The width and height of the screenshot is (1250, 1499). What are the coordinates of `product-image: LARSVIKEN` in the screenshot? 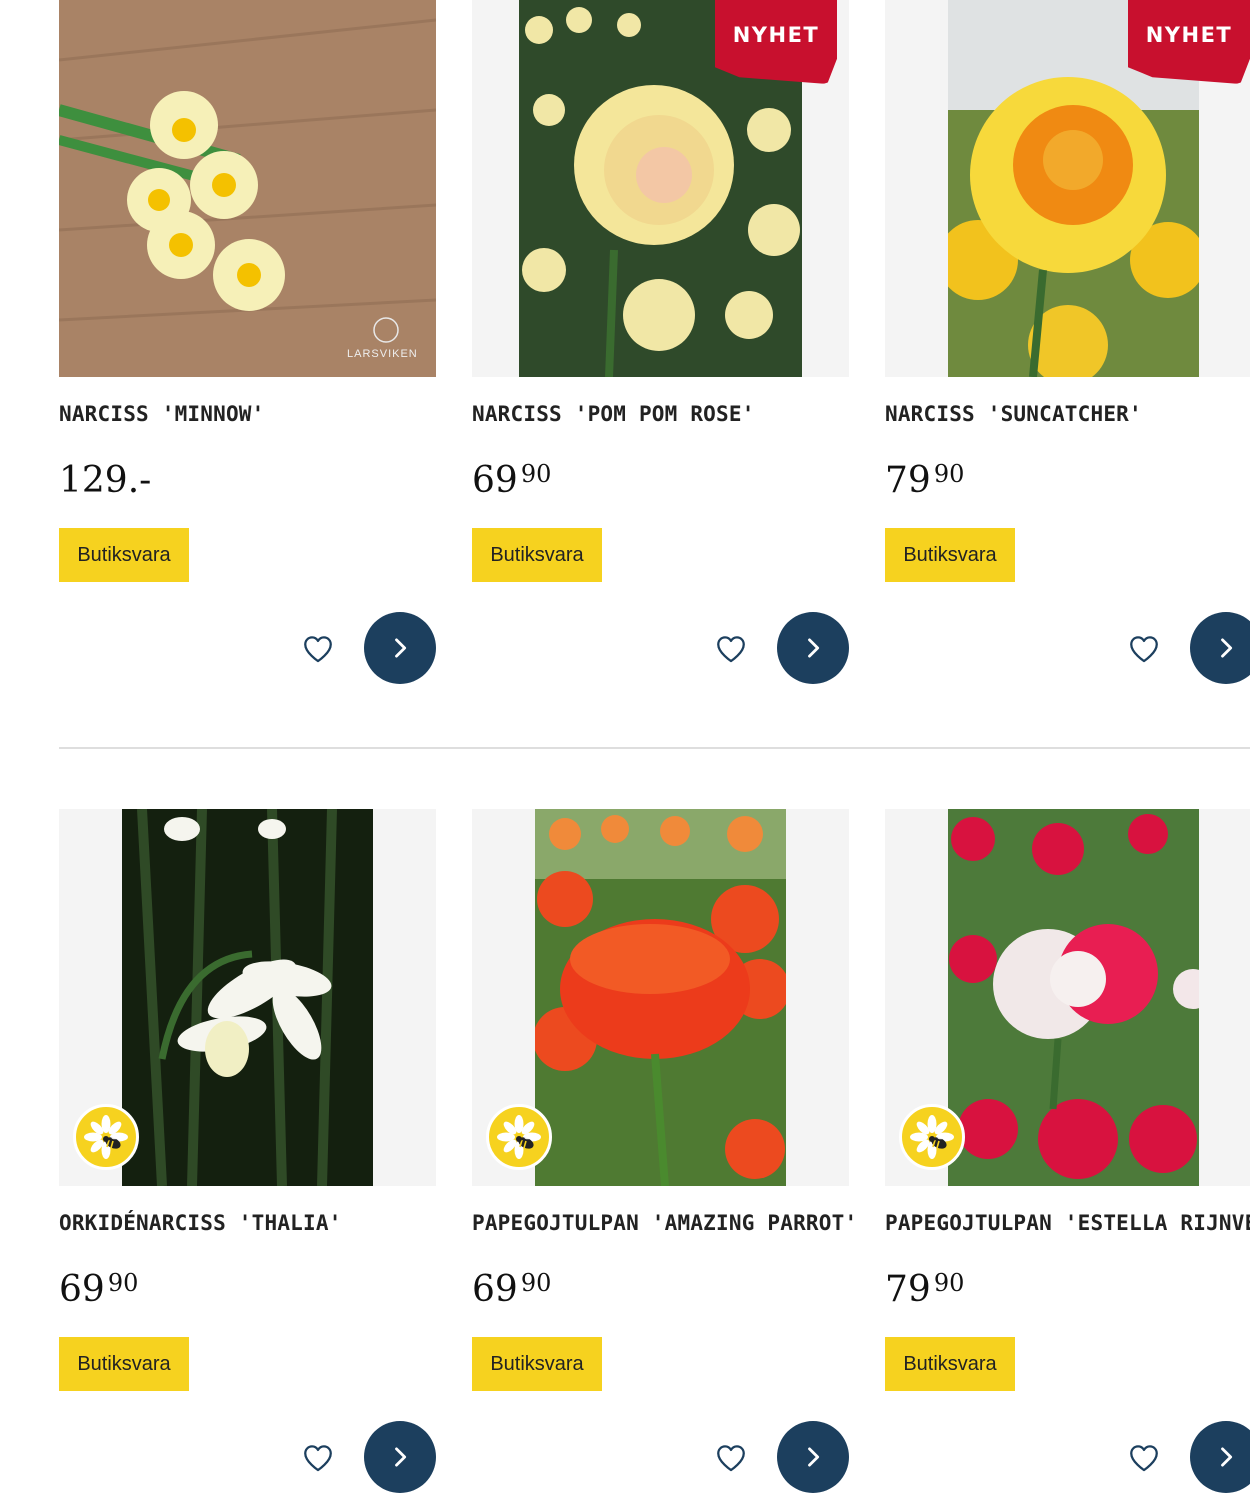 It's located at (247, 188).